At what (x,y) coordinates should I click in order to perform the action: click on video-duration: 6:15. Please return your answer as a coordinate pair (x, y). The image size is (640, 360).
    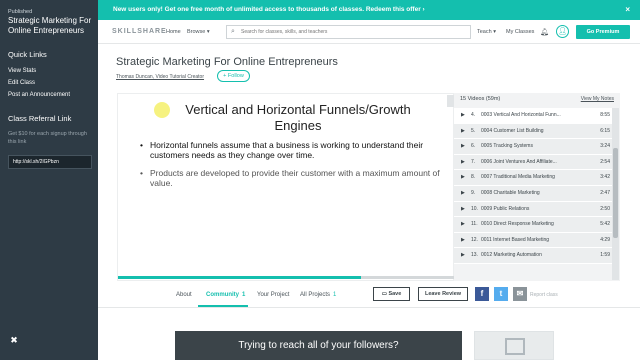
    Looking at the image, I should click on (605, 130).